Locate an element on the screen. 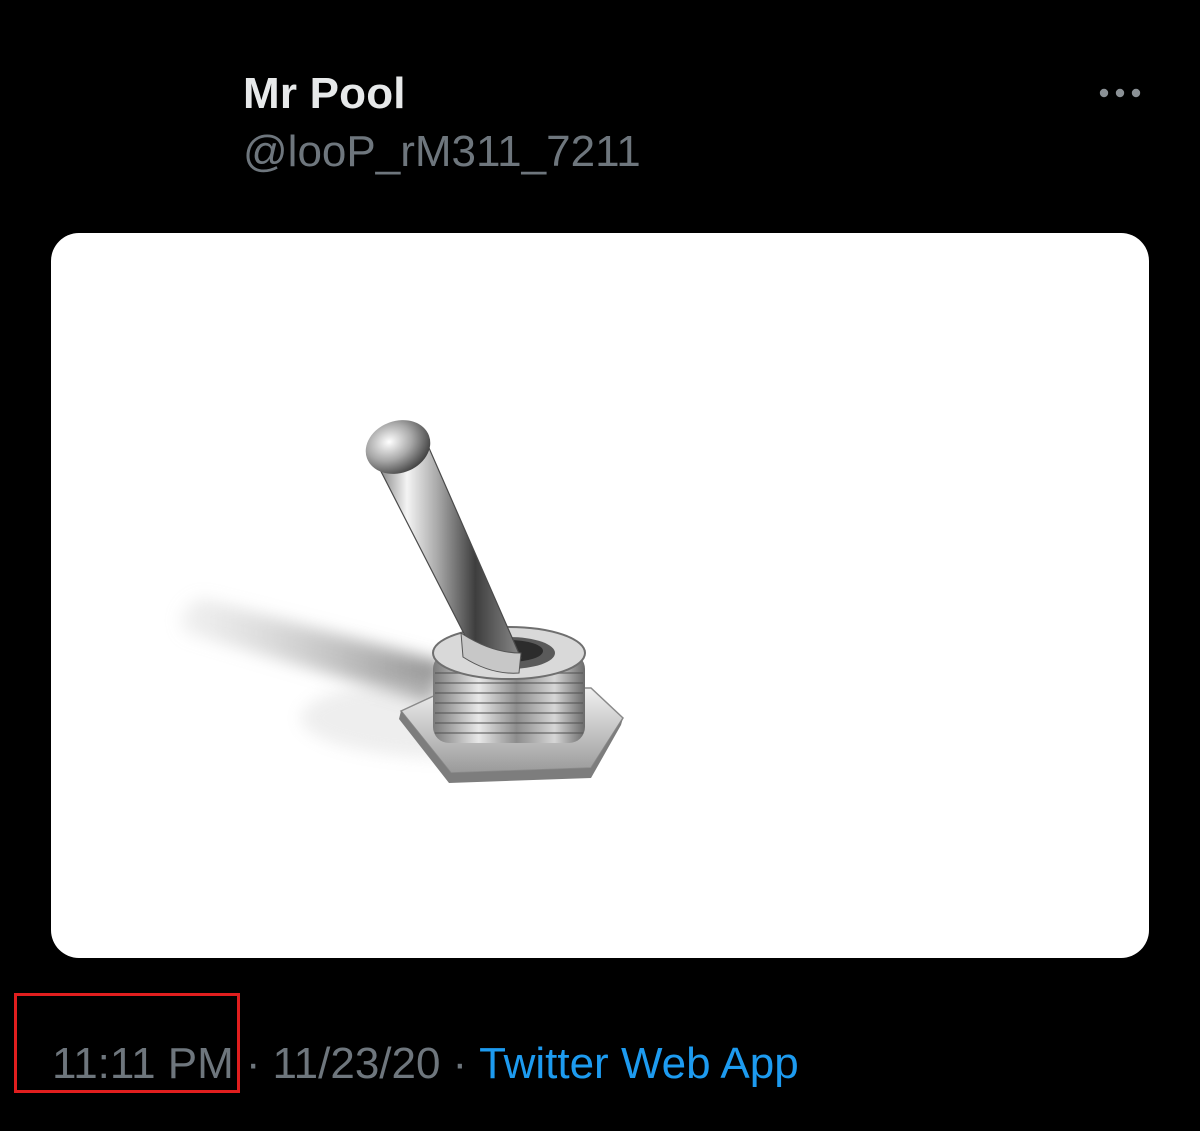 The image size is (1200, 1131). tweet-date: 11/23/20 is located at coordinates (356, 1063).